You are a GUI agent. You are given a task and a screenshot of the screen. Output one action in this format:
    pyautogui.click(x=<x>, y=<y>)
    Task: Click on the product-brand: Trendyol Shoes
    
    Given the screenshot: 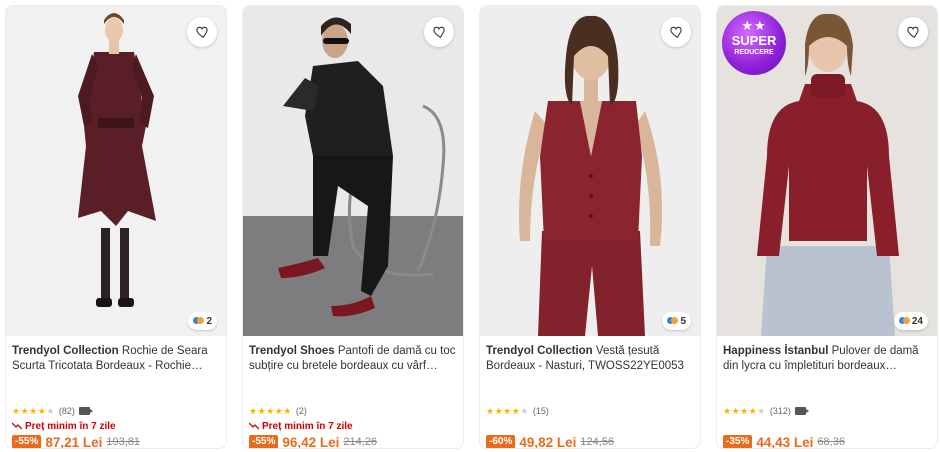 What is the action you would take?
    pyautogui.click(x=292, y=351)
    